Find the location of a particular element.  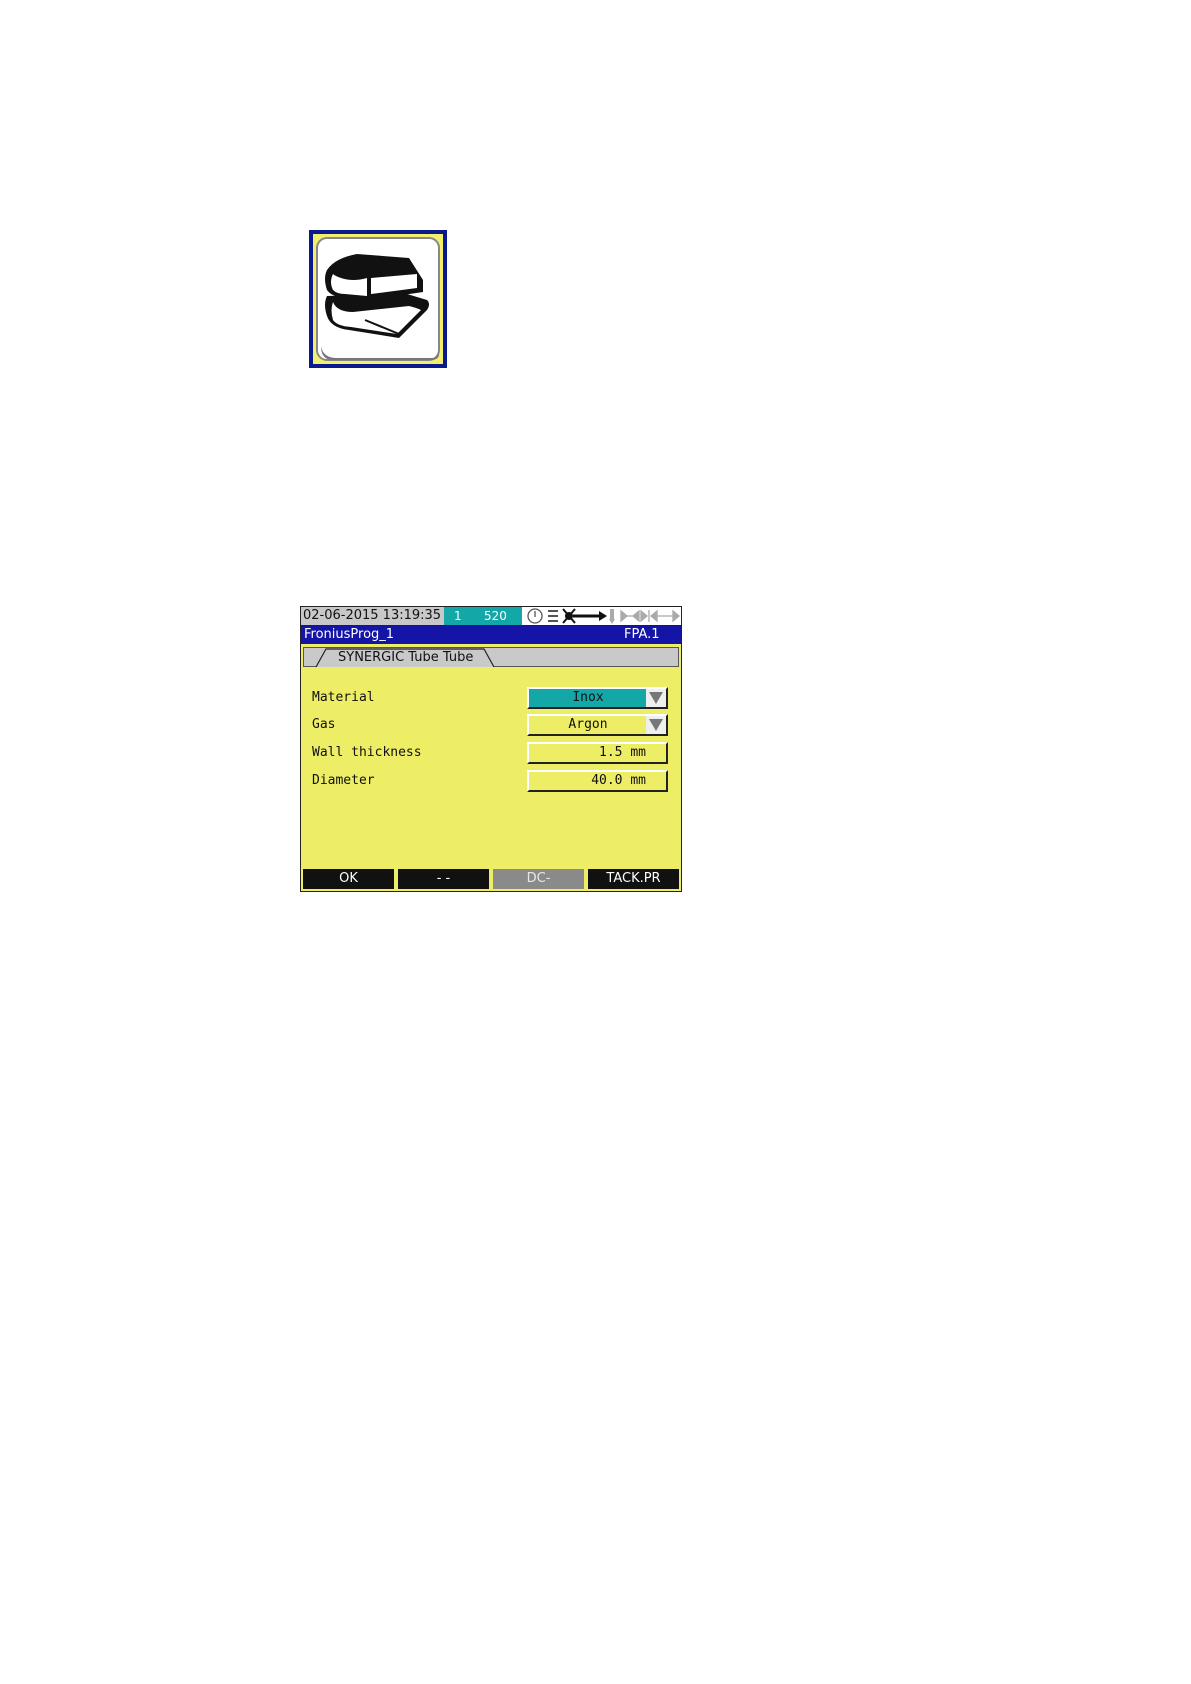

status-job-panel: 1 520 is located at coordinates (483, 616).